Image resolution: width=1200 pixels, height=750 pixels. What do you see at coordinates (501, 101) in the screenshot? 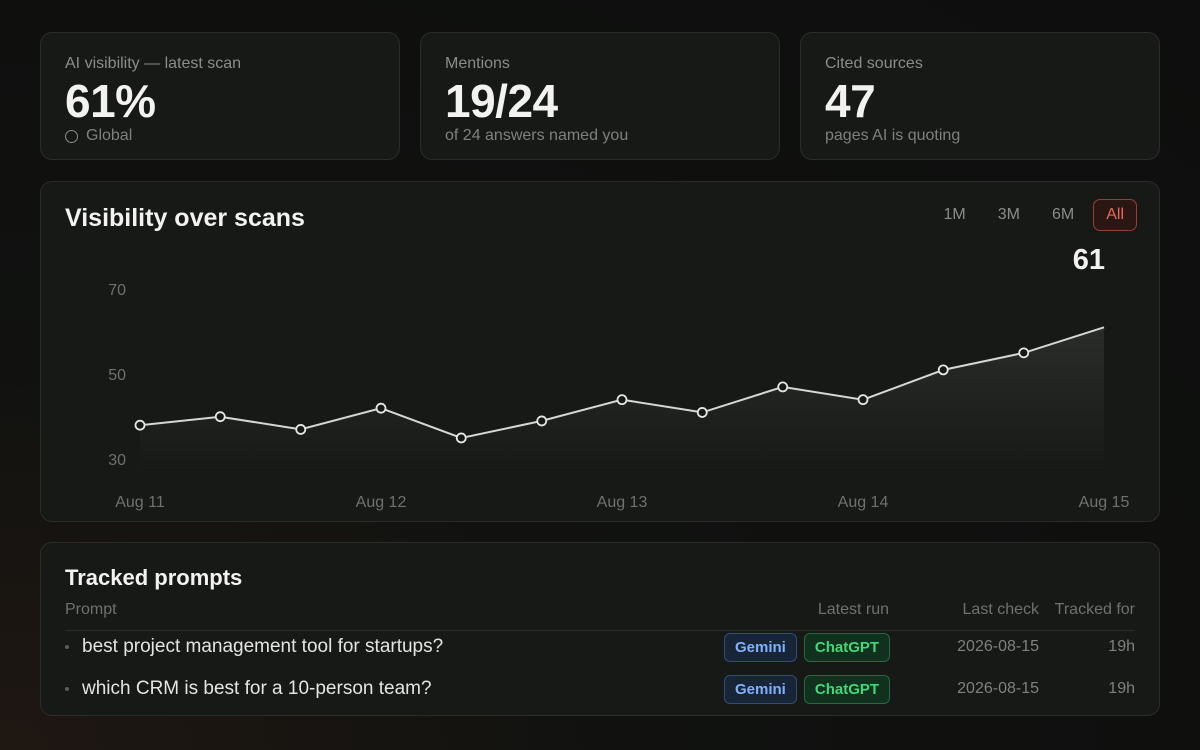
I see `stat-value: 19/24` at bounding box center [501, 101].